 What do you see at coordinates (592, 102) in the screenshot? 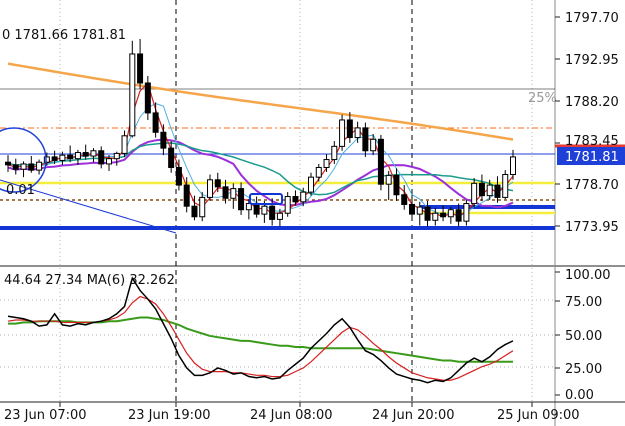
I see `price-tick-label: 1788.20` at bounding box center [592, 102].